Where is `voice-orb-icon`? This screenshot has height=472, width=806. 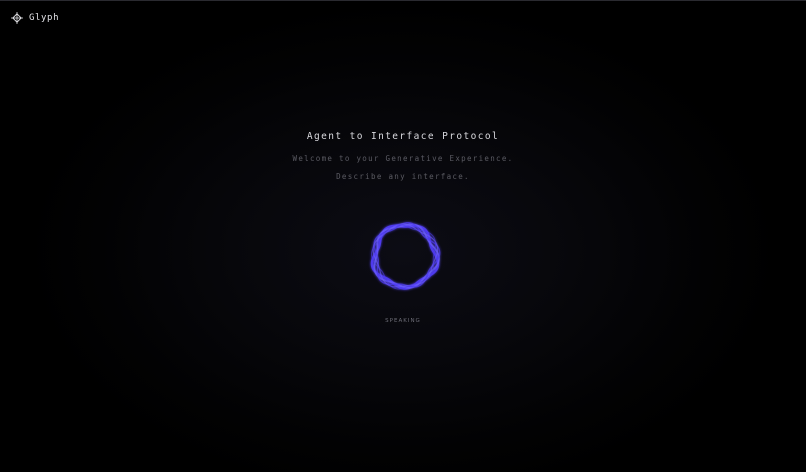 voice-orb-icon is located at coordinates (405, 256).